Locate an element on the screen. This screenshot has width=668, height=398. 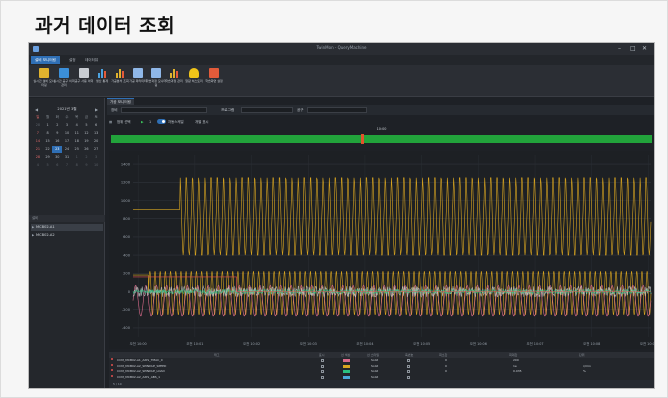
calendar-day: 26 is located at coordinates (87, 149).